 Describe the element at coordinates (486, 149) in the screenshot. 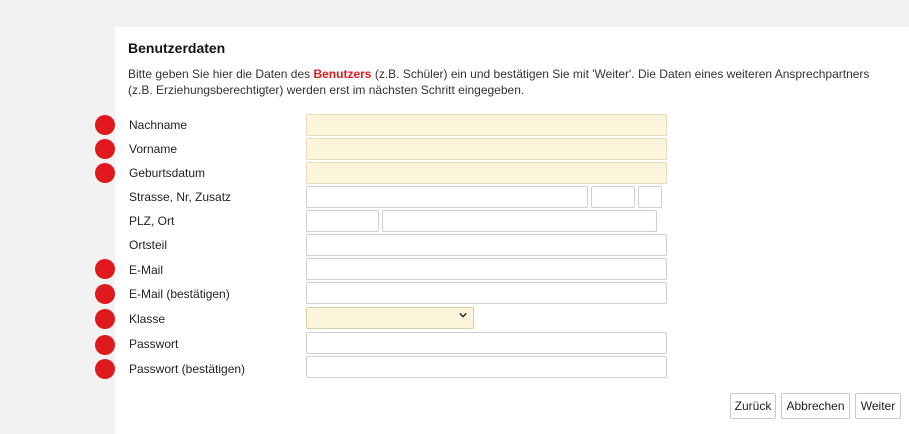

I see `vorname-input` at that location.